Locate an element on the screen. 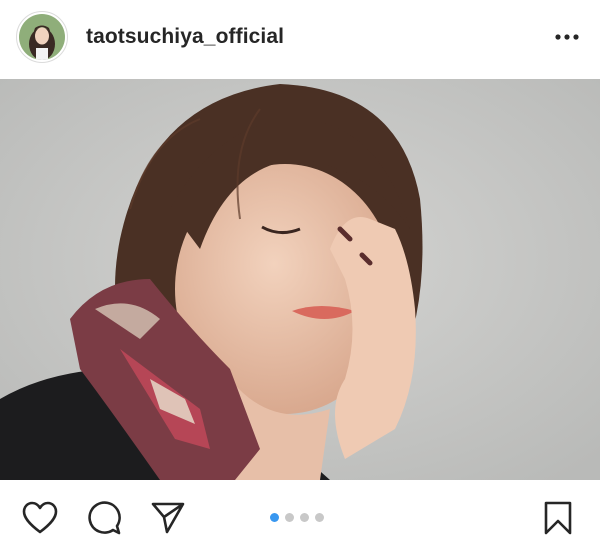 This screenshot has height=542, width=600. username: taotsuchiya_official is located at coordinates (185, 37).